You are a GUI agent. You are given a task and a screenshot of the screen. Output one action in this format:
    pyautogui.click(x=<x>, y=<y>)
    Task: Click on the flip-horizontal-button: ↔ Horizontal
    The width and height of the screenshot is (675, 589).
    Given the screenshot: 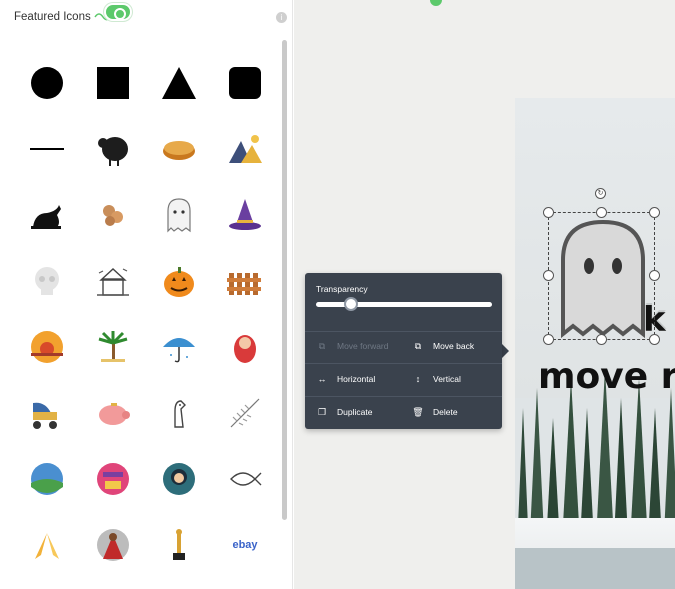 What is the action you would take?
    pyautogui.click(x=346, y=379)
    